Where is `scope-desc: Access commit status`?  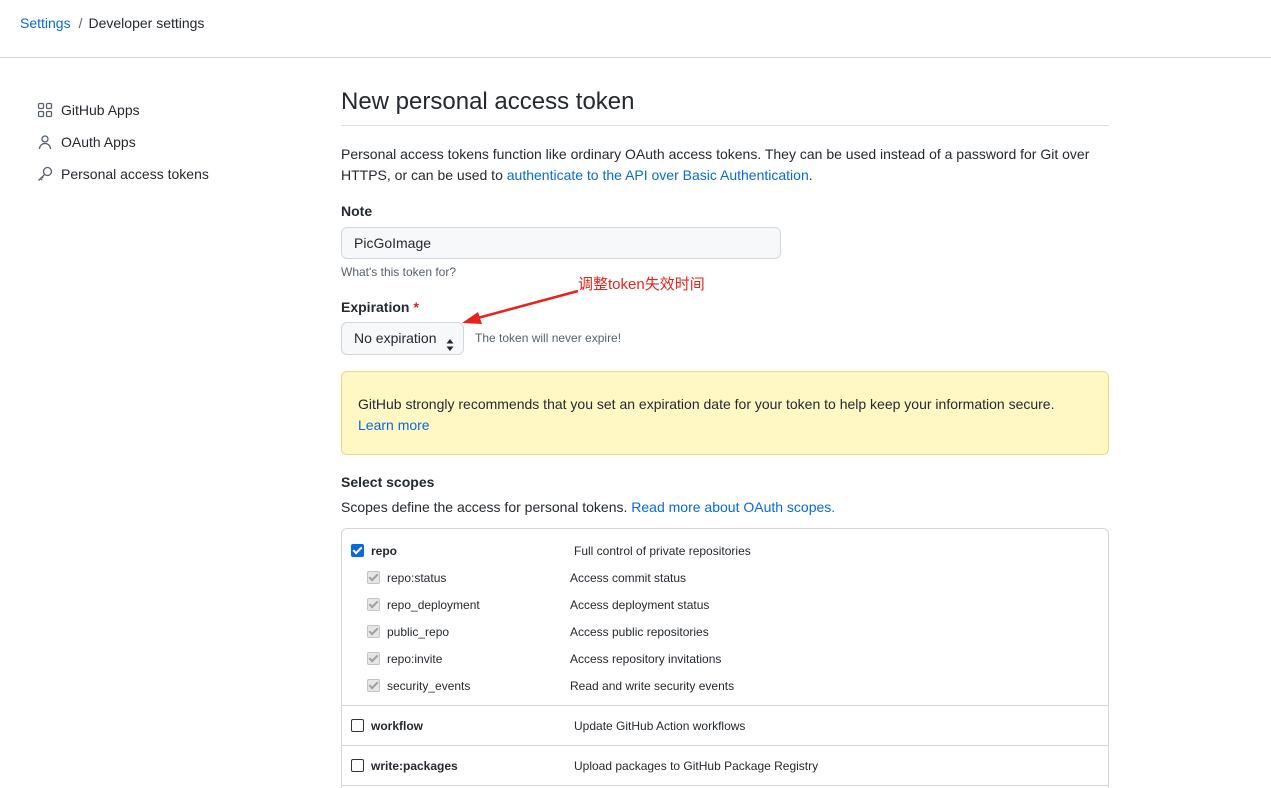 scope-desc: Access commit status is located at coordinates (628, 577).